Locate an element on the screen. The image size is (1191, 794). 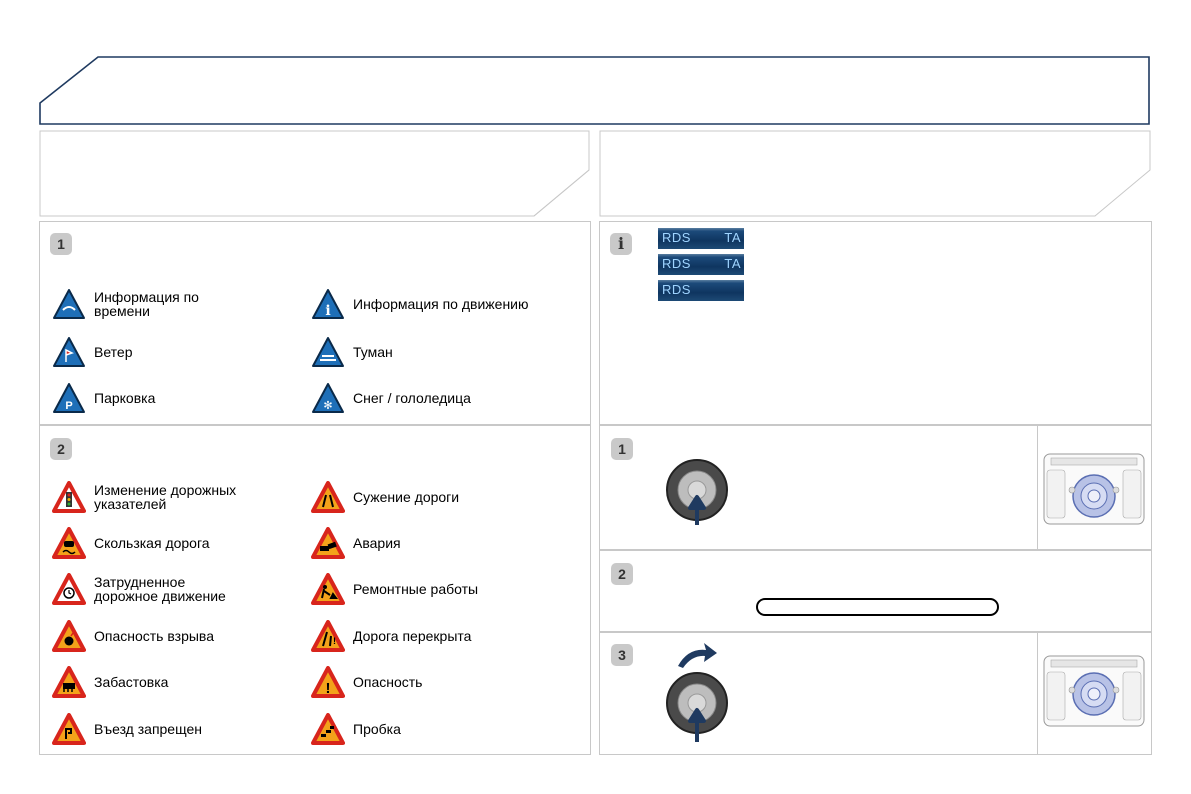
list-item: Въезд запрещен is located at coordinates (127, 729).